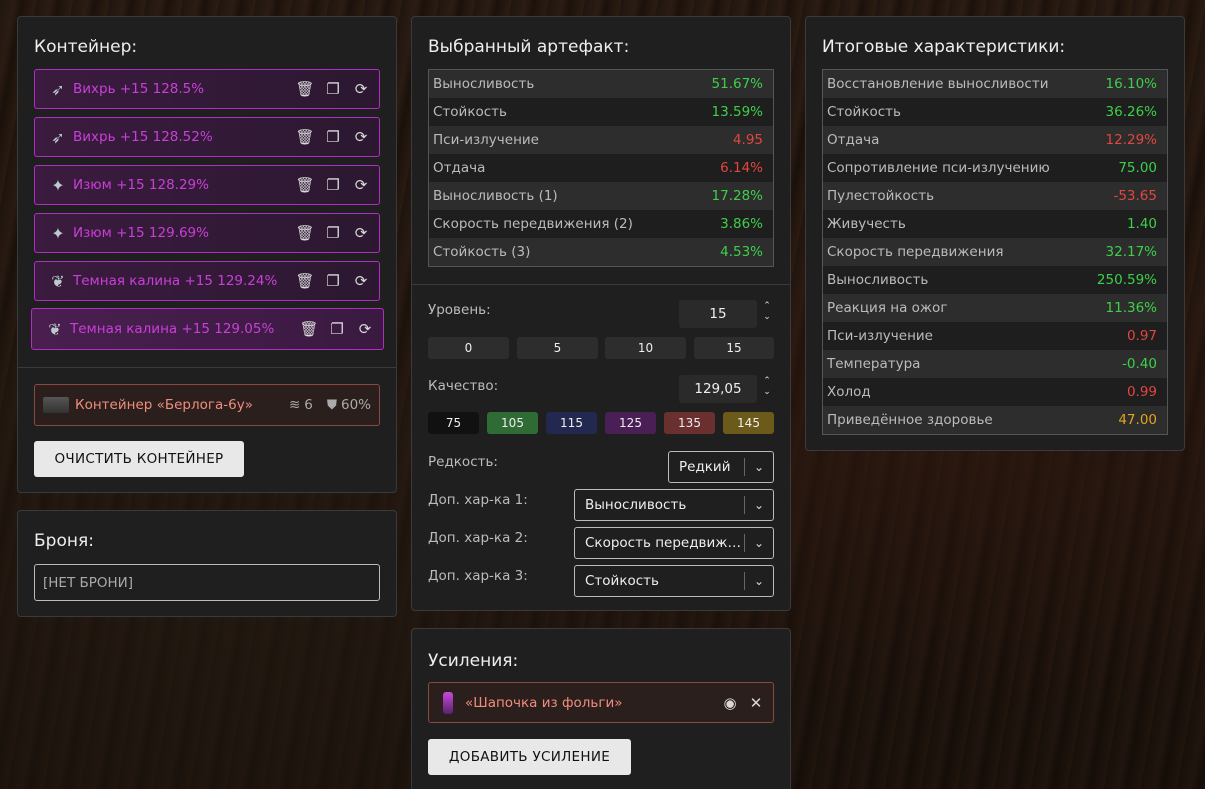 The height and width of the screenshot is (789, 1205). What do you see at coordinates (995, 336) in the screenshot?
I see `stat-row: Пси-излучение 0.97` at bounding box center [995, 336].